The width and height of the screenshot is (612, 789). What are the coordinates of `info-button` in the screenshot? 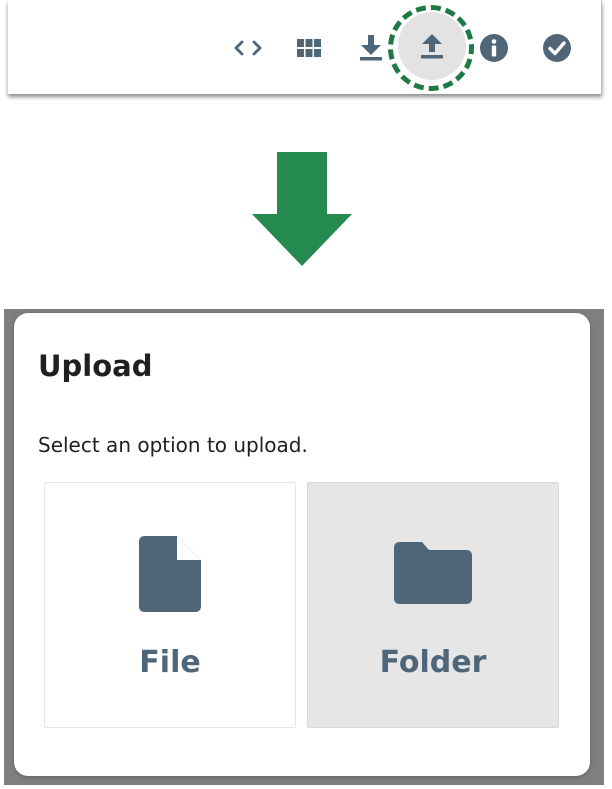 It's located at (494, 48).